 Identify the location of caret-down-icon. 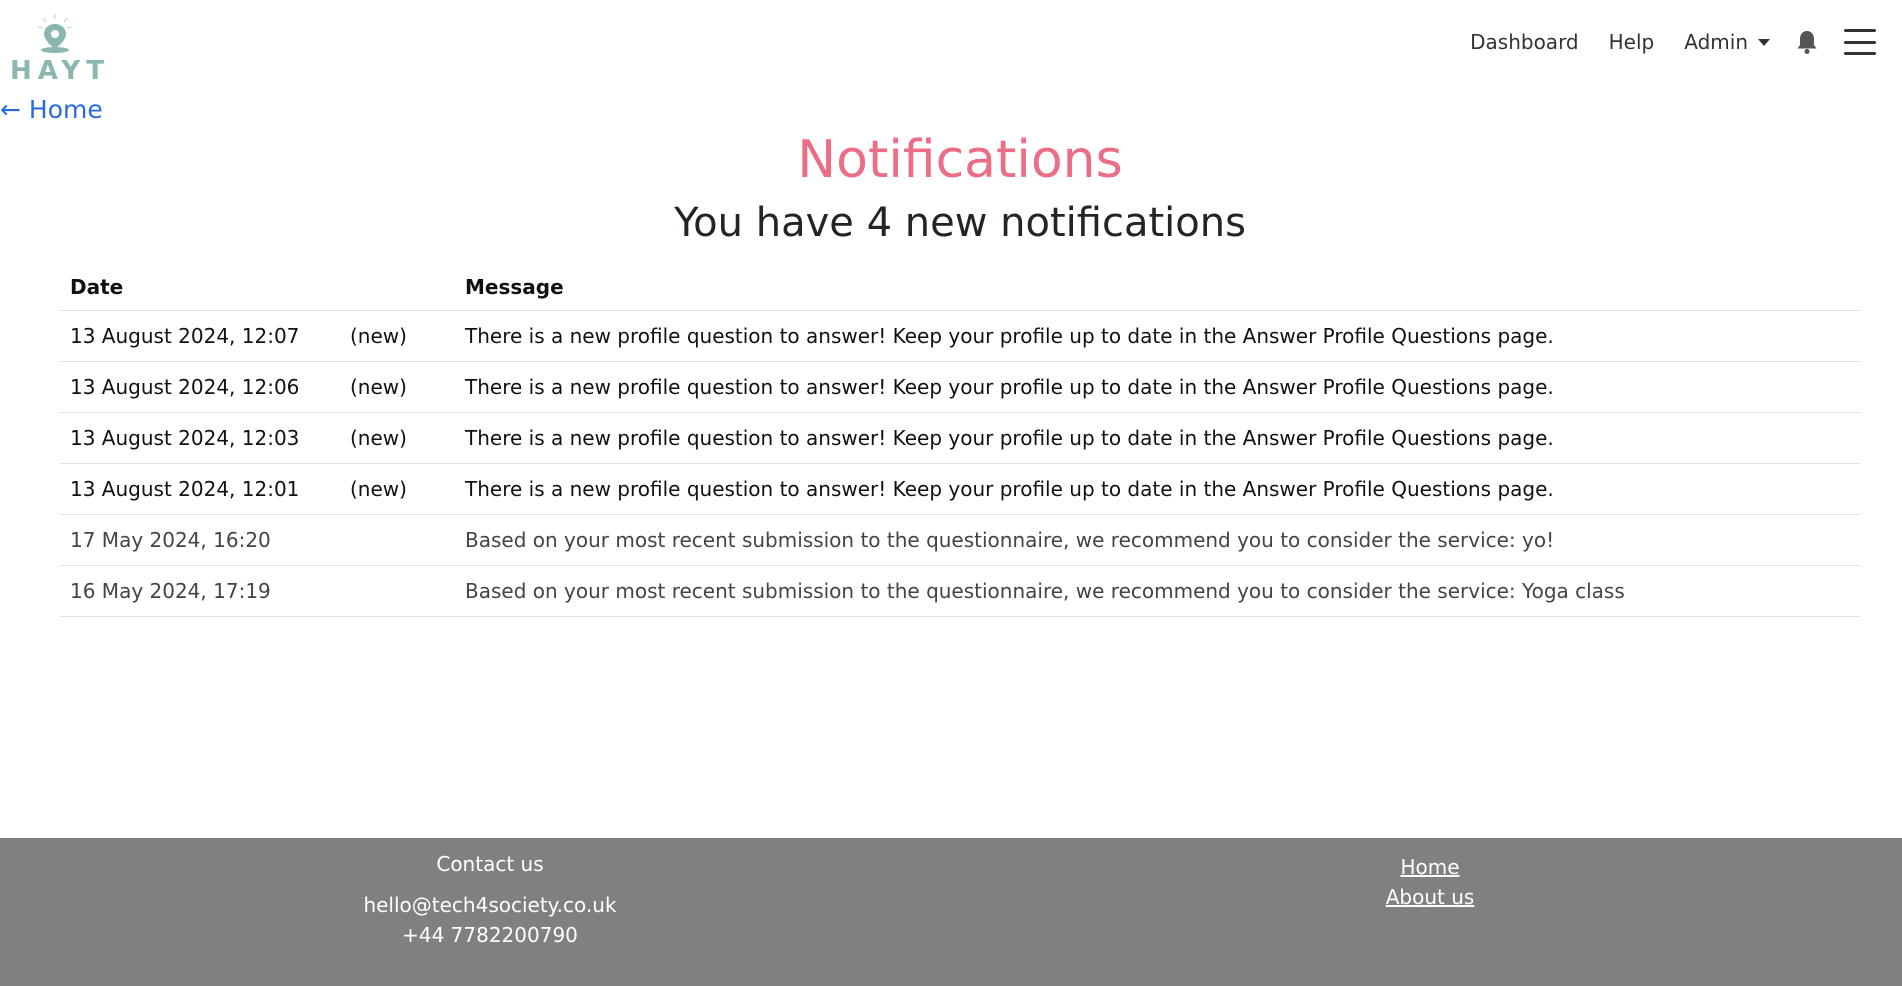
(1764, 42).